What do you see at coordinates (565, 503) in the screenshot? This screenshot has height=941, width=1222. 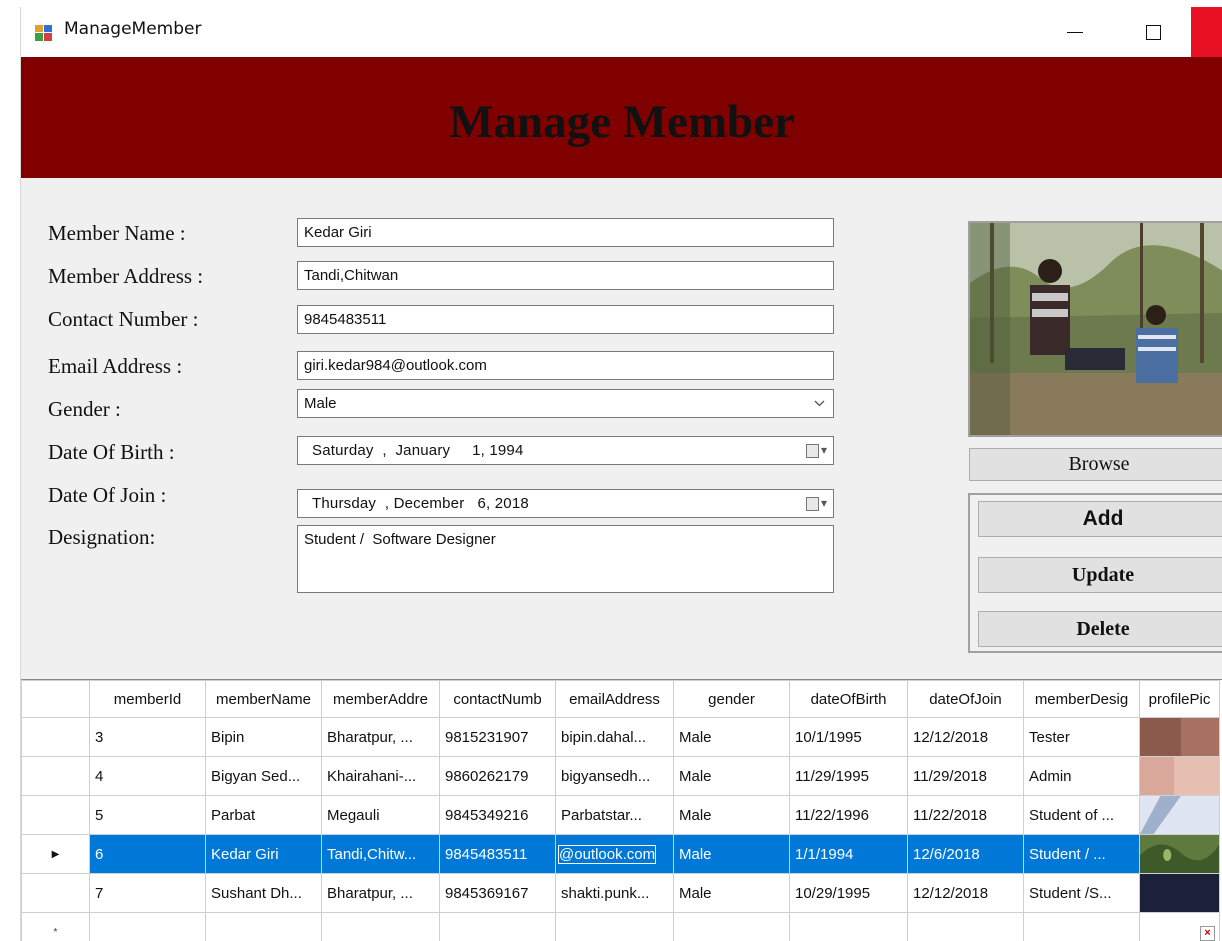 I see `date-of-join-picker: Thursday , December 6, 2018 ▾` at bounding box center [565, 503].